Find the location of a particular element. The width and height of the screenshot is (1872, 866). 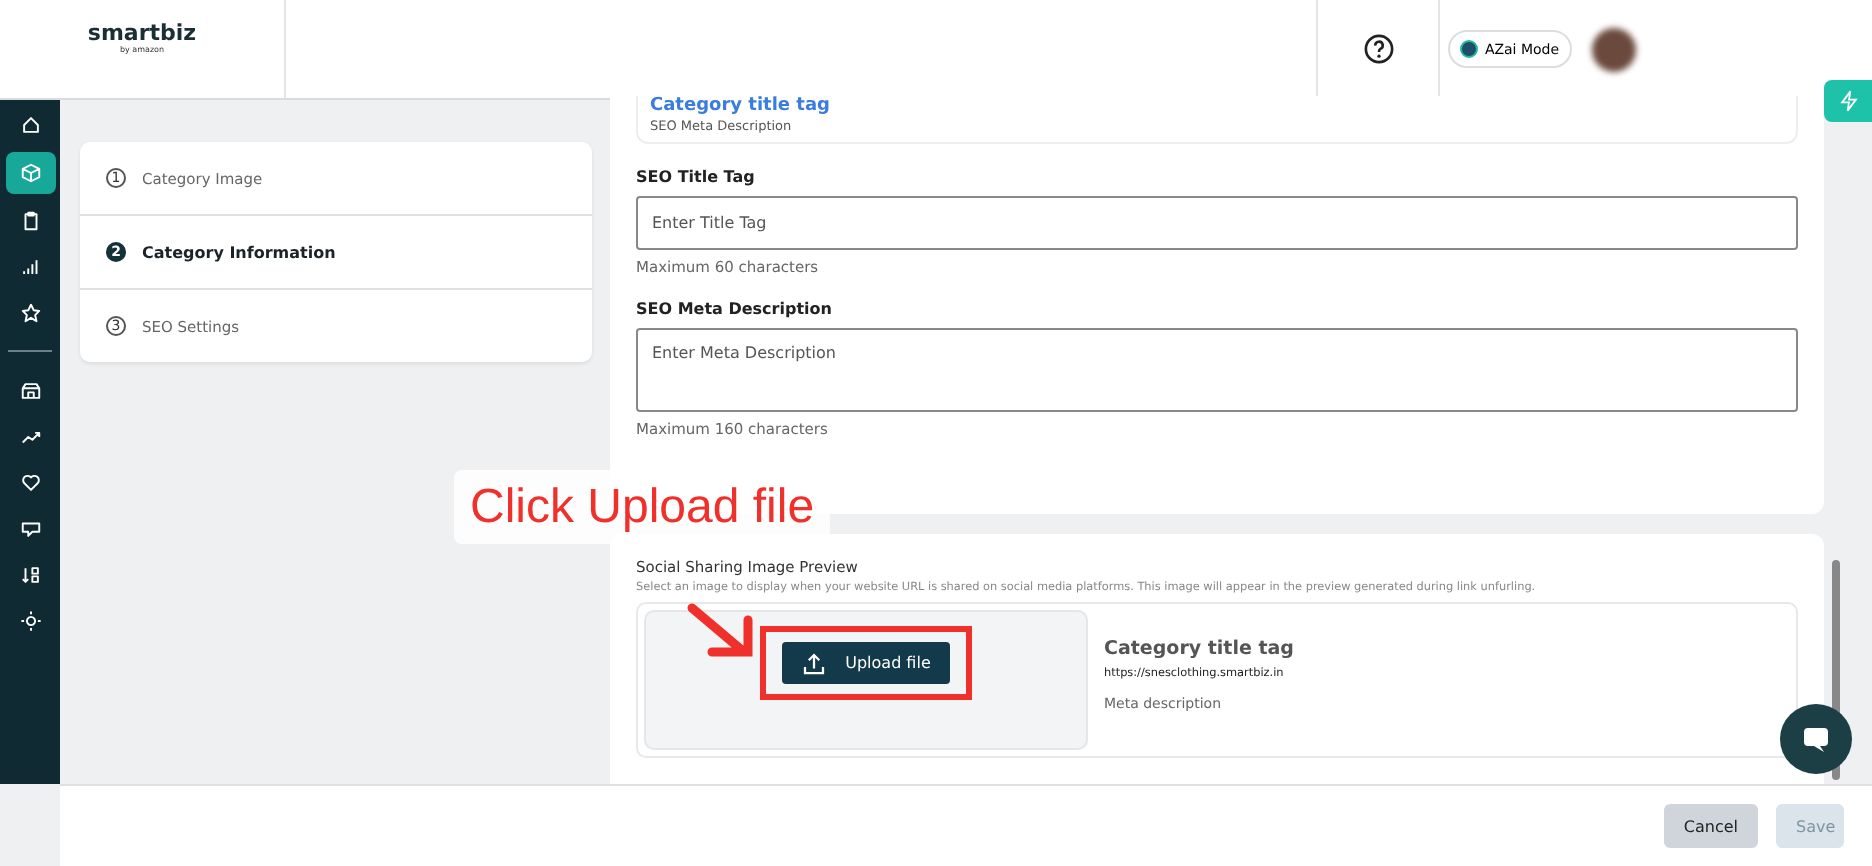

mode-icon is located at coordinates (1469, 49).